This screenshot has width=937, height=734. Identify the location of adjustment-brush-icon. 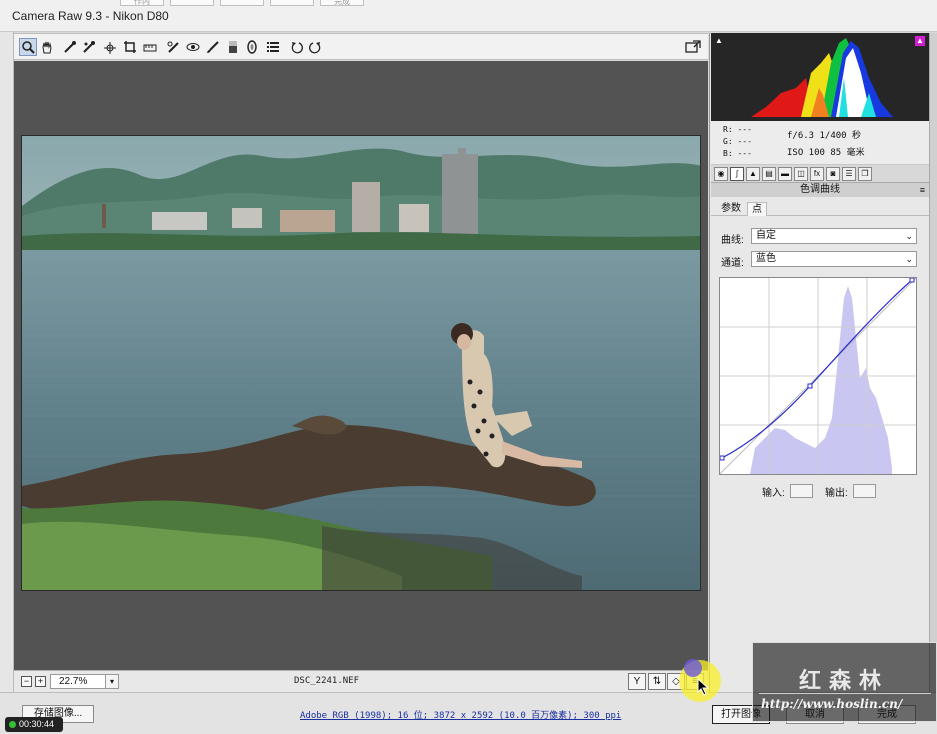
(213, 47).